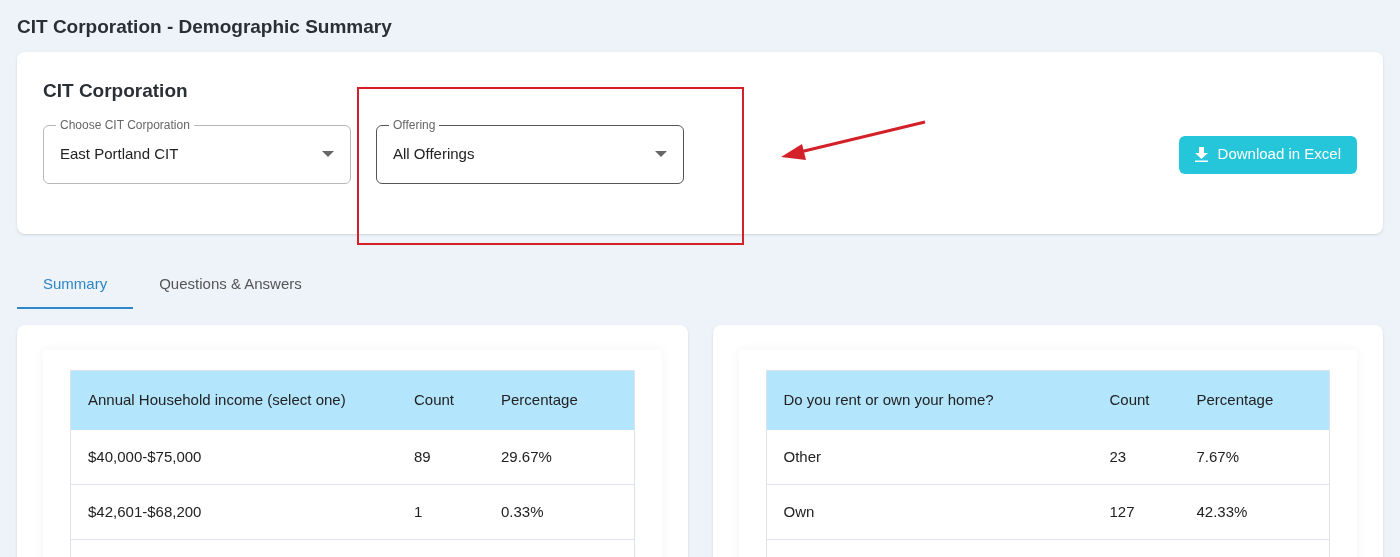  I want to click on select-value: All Offerings, so click(434, 153).